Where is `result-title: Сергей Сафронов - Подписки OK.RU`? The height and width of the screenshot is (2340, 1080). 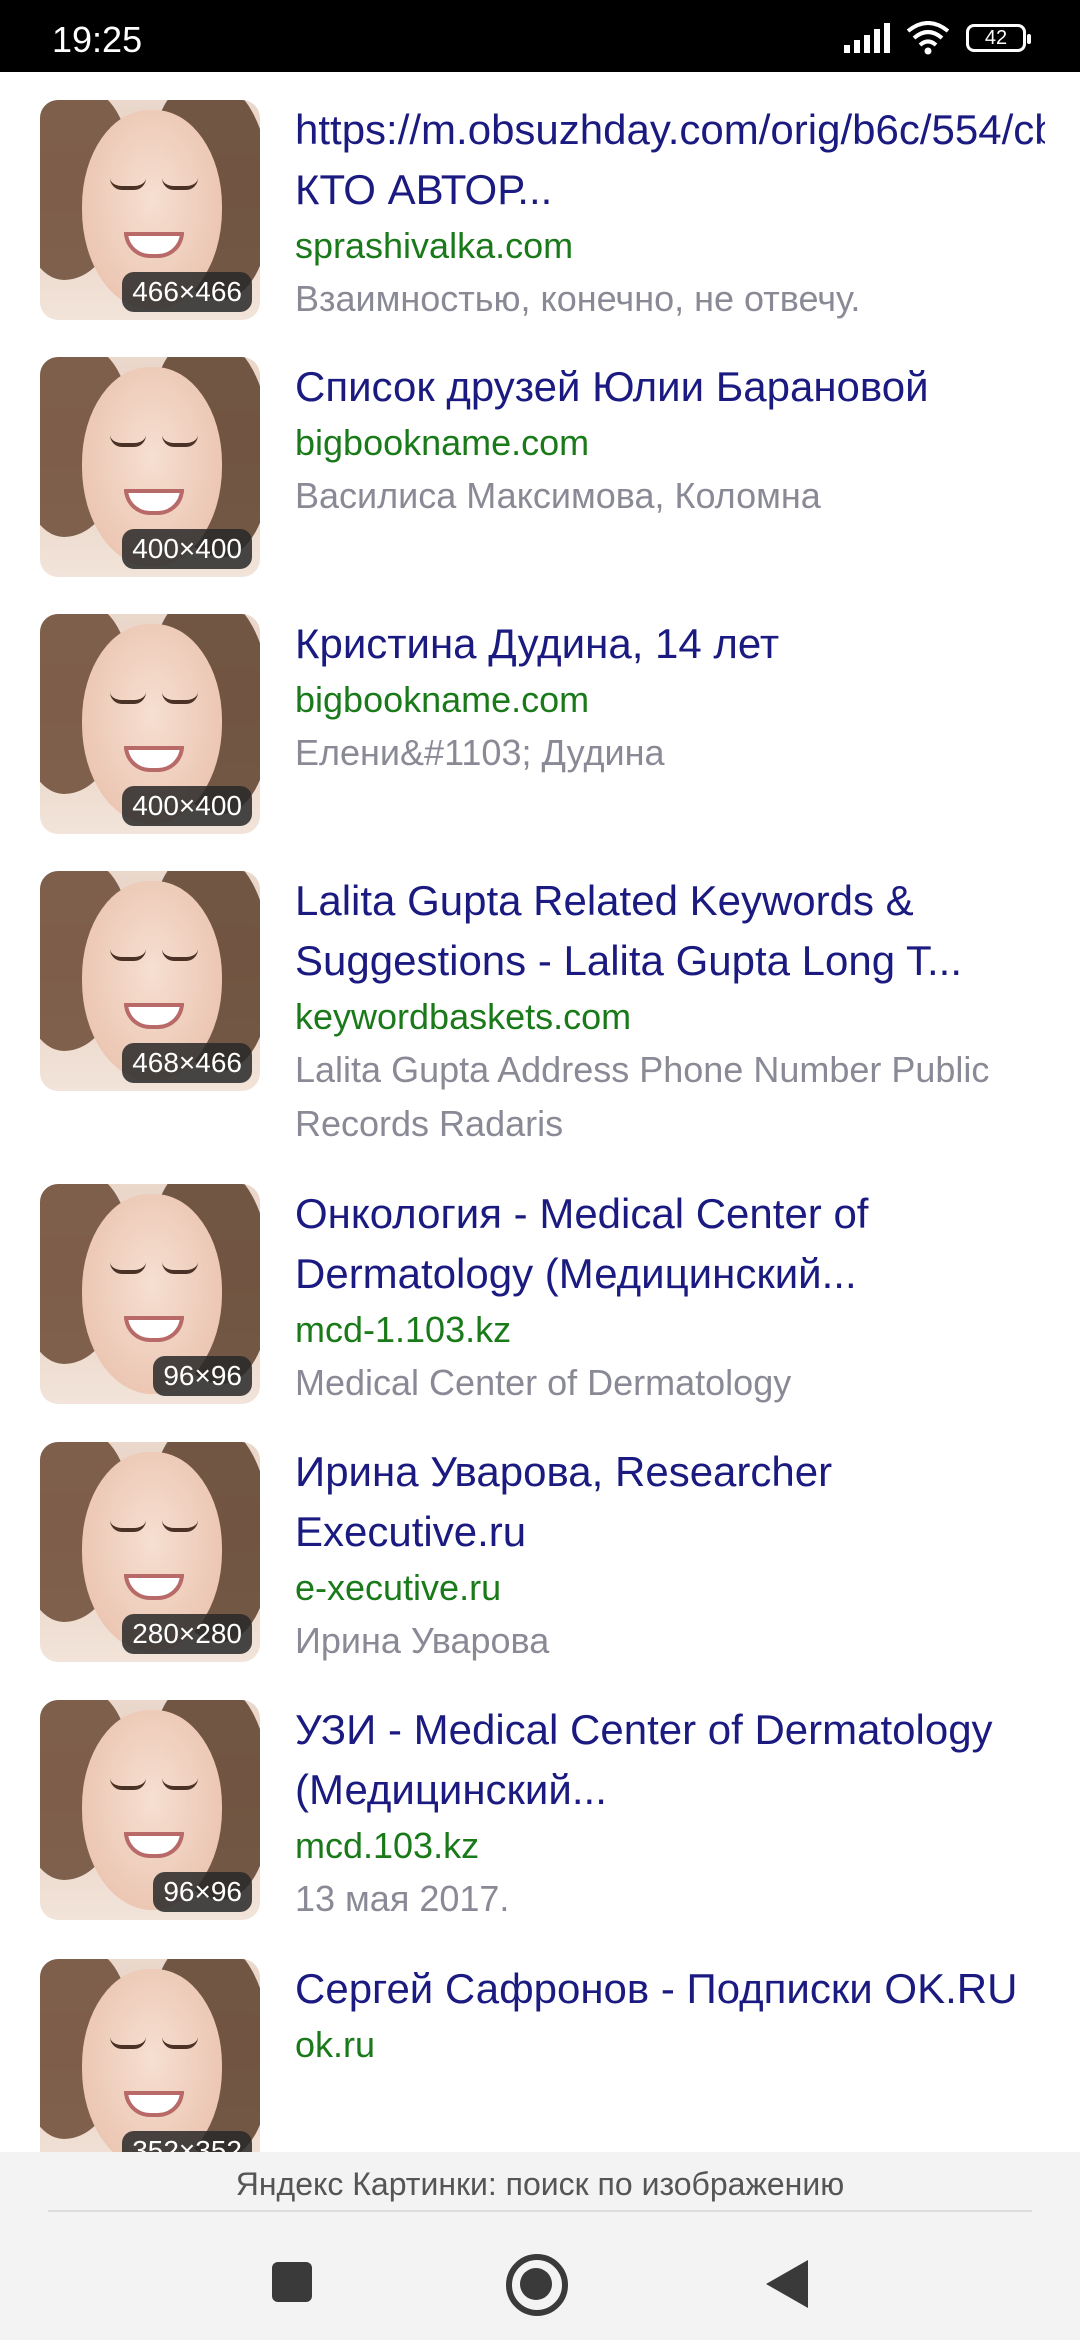 result-title: Сергей Сафронов - Подписки OK.RU is located at coordinates (670, 1989).